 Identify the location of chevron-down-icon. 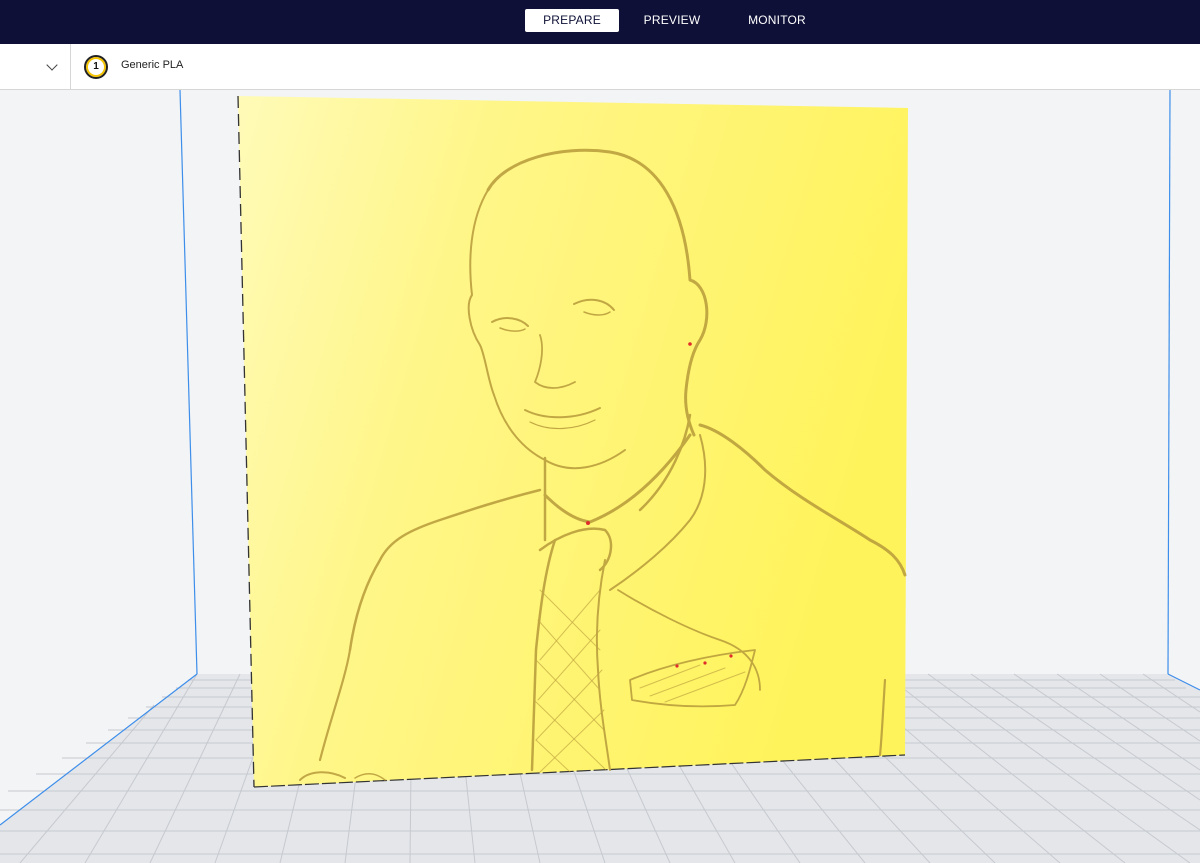
(52, 65).